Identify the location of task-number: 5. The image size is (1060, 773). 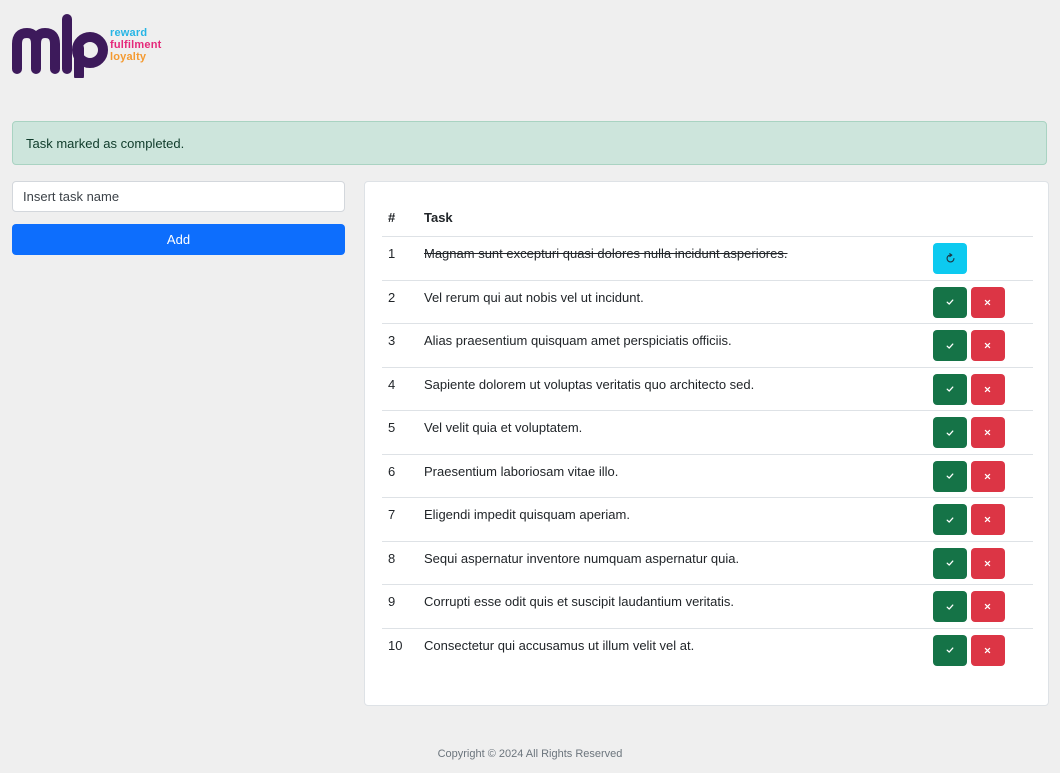
(400, 432).